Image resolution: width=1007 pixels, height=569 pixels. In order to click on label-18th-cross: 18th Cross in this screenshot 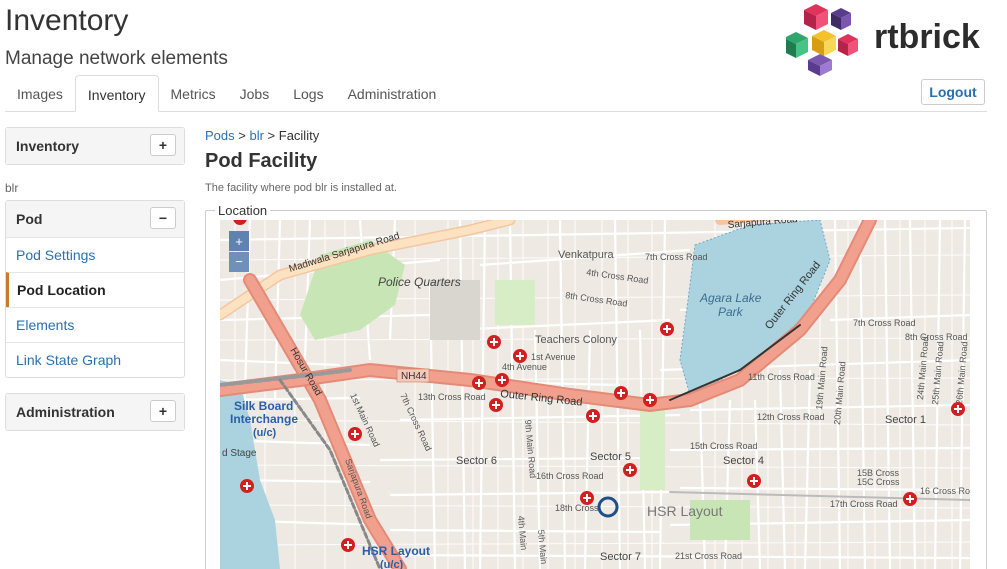, I will do `click(577, 508)`.